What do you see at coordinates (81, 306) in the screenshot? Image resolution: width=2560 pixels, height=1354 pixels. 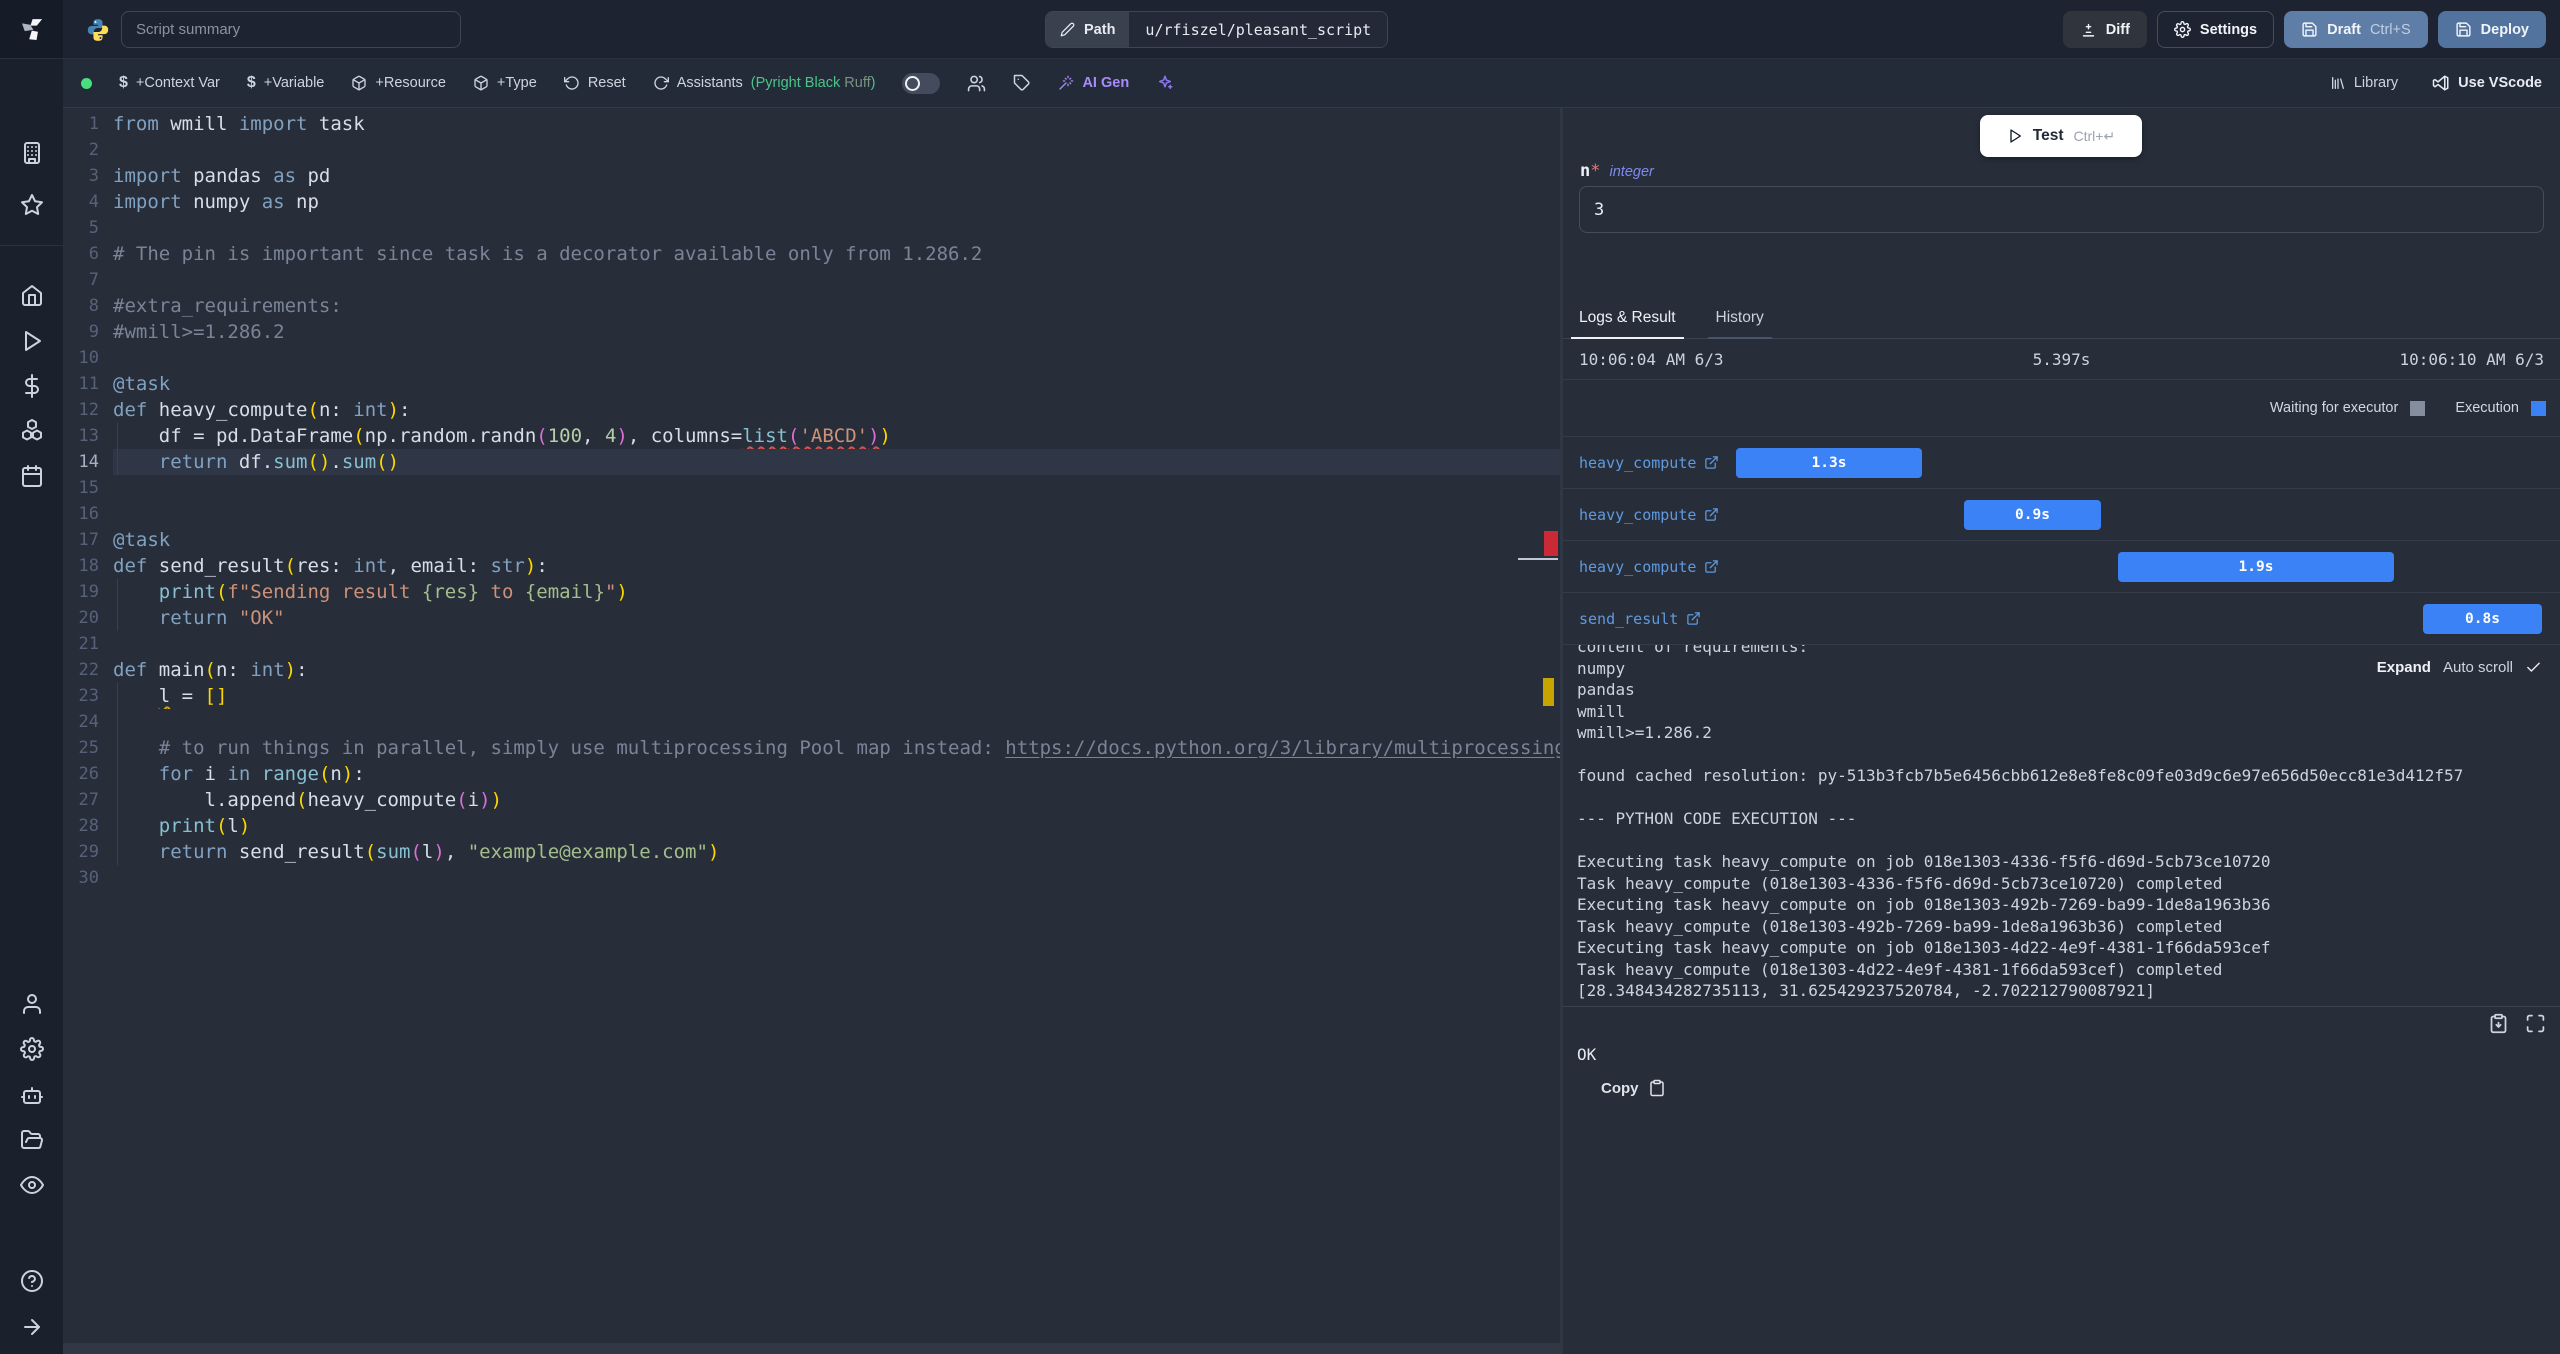 I see `line-number: 8` at bounding box center [81, 306].